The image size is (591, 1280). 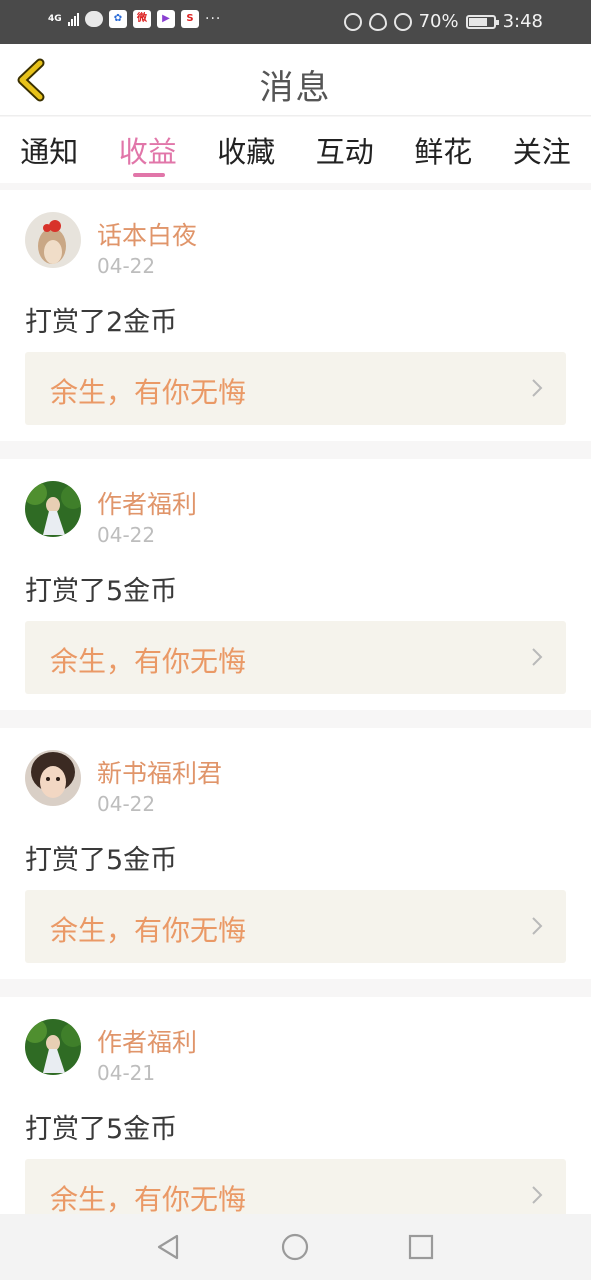 What do you see at coordinates (147, 234) in the screenshot?
I see `username: 话本白夜` at bounding box center [147, 234].